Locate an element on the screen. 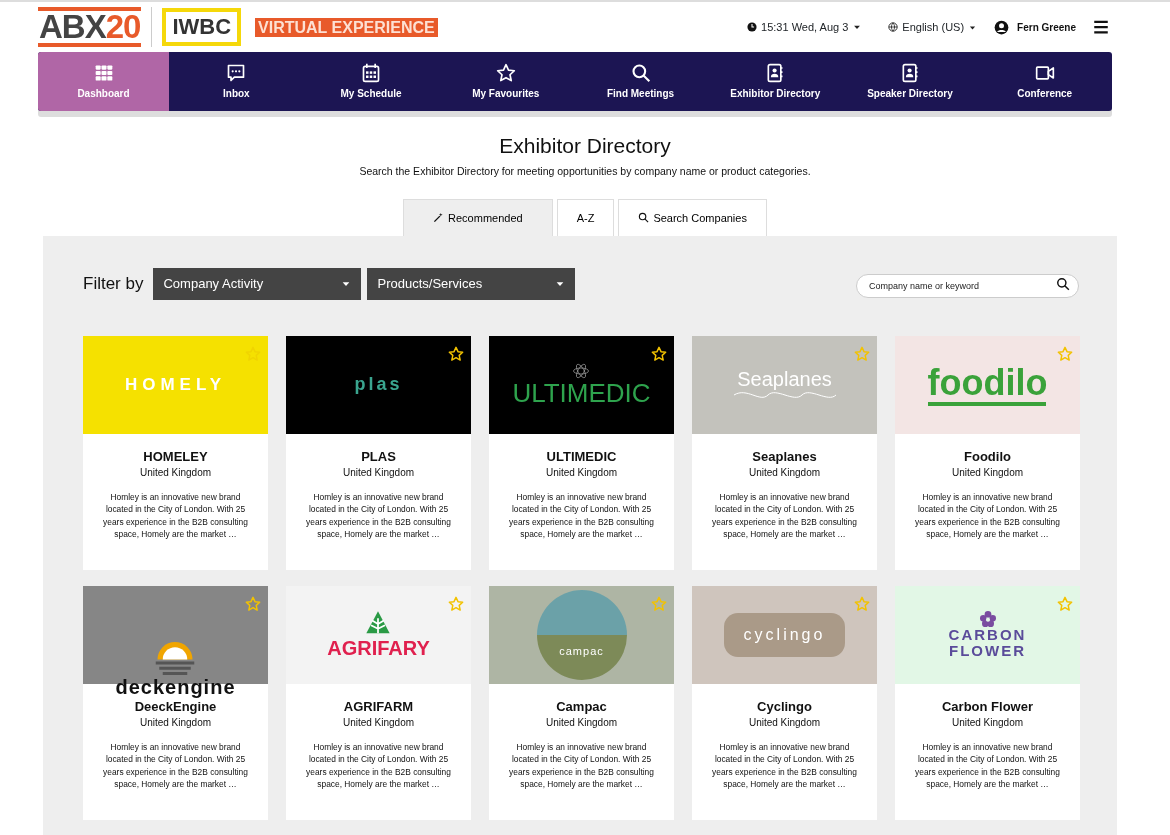 The width and height of the screenshot is (1170, 835). company-logo: Seaplanes is located at coordinates (784, 385).